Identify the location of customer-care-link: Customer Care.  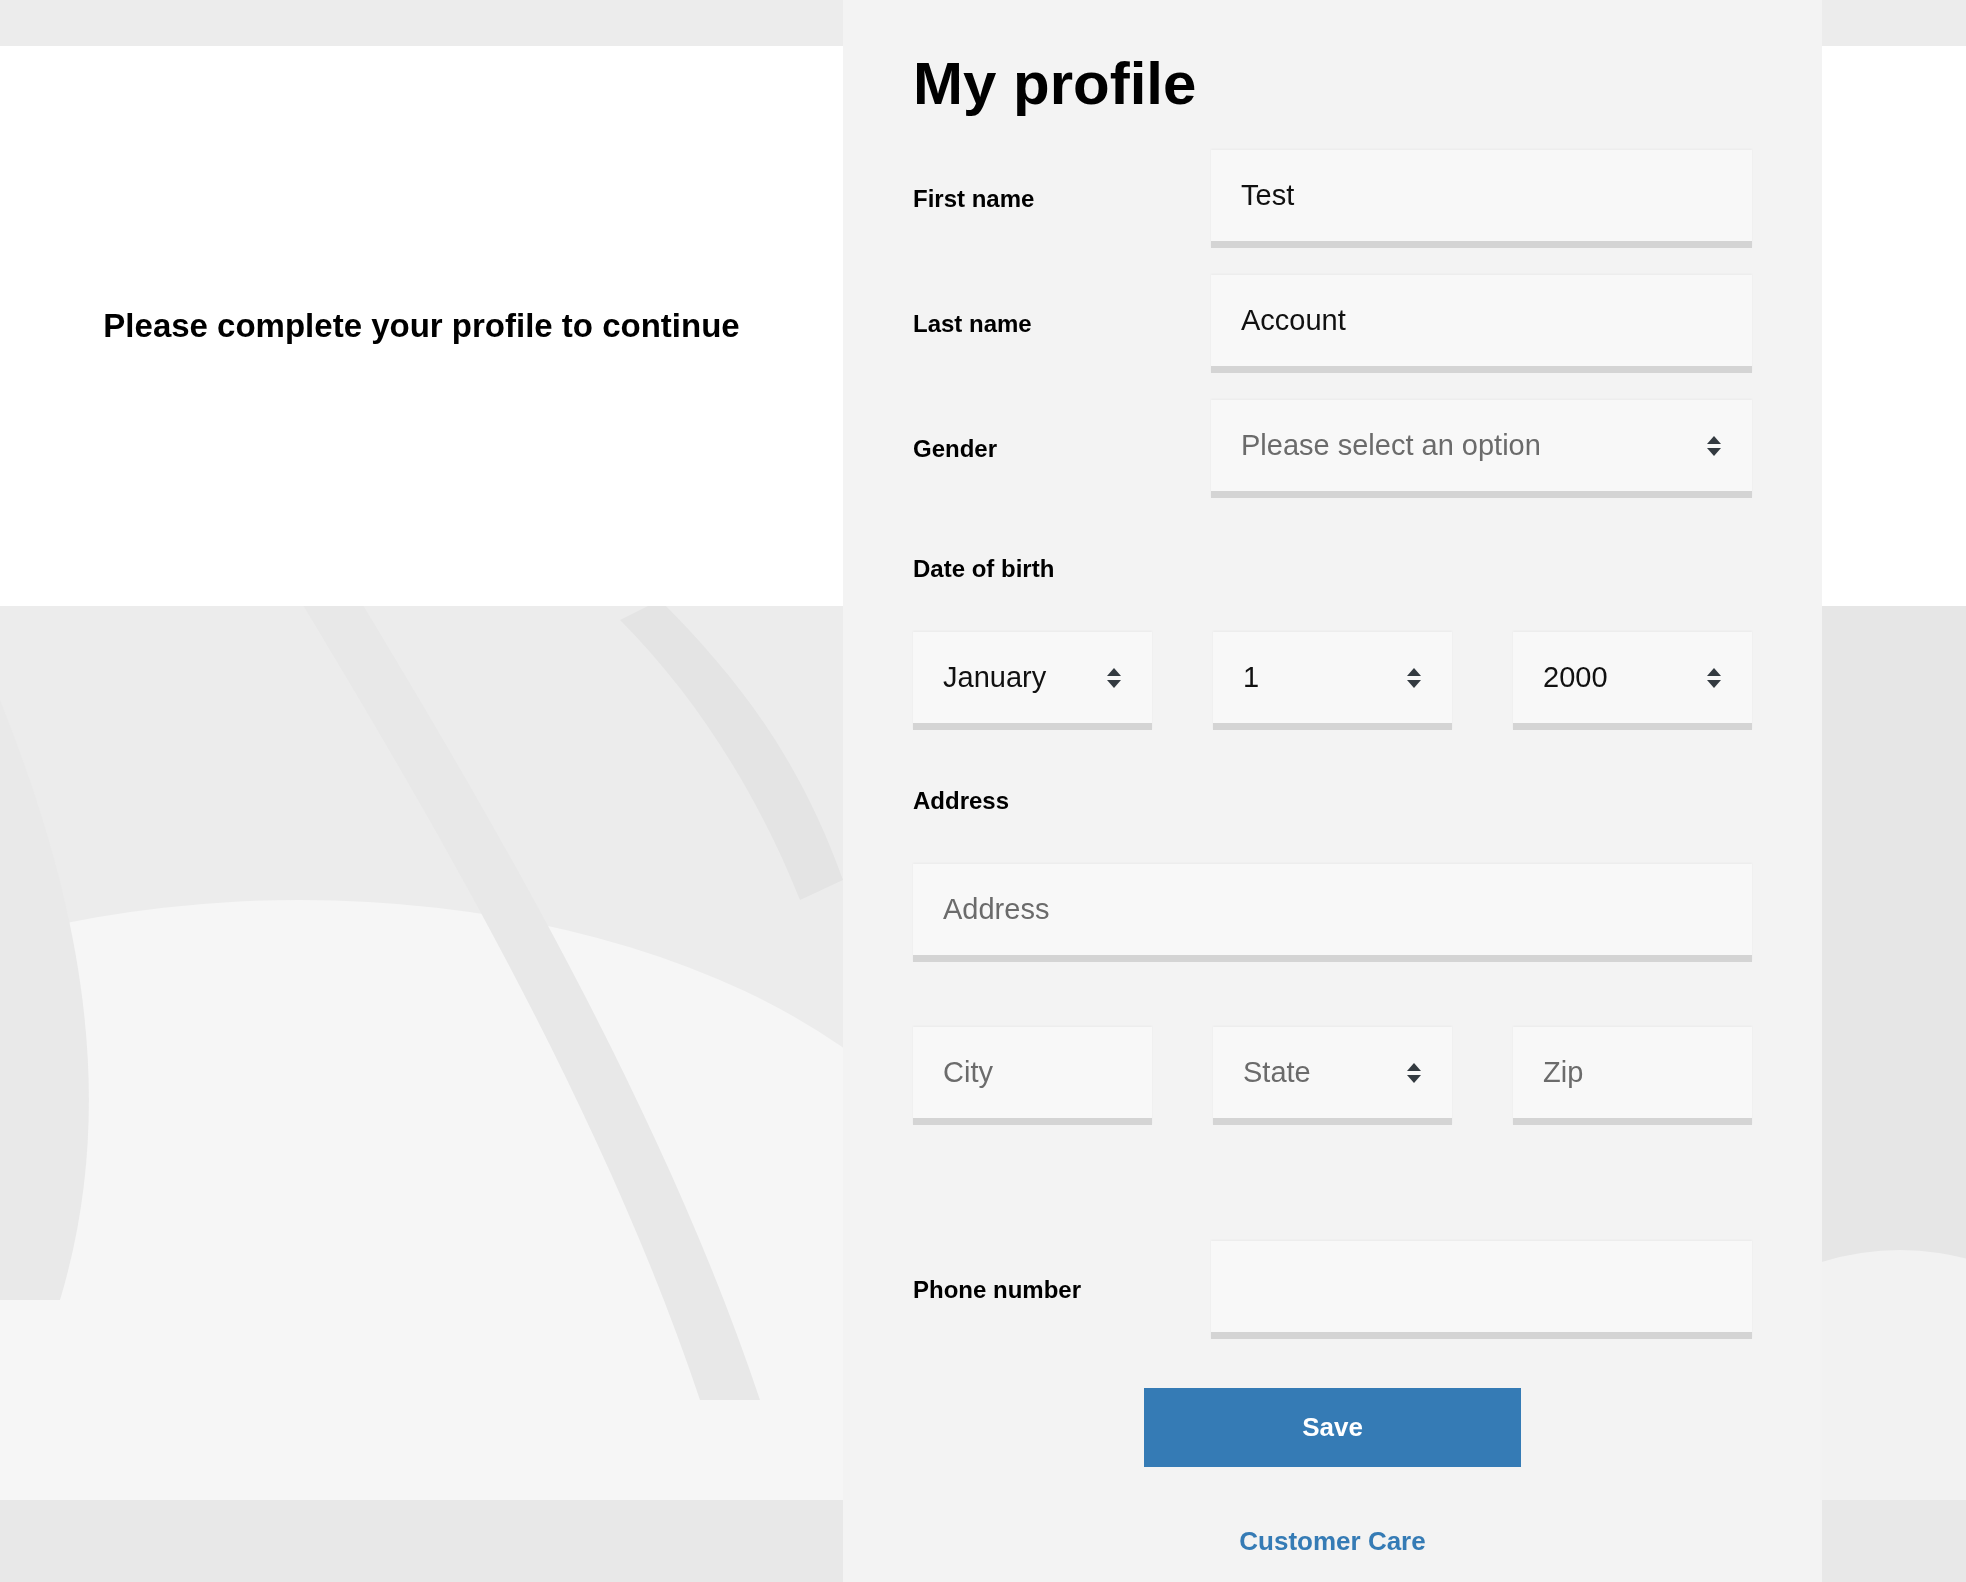
(1332, 1541).